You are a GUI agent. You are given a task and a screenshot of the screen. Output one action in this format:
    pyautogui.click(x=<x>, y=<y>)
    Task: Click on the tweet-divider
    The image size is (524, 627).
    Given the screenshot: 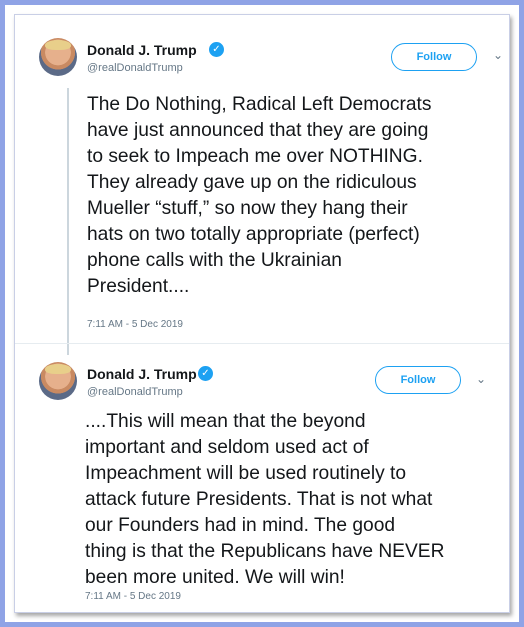 What is the action you would take?
    pyautogui.click(x=262, y=343)
    